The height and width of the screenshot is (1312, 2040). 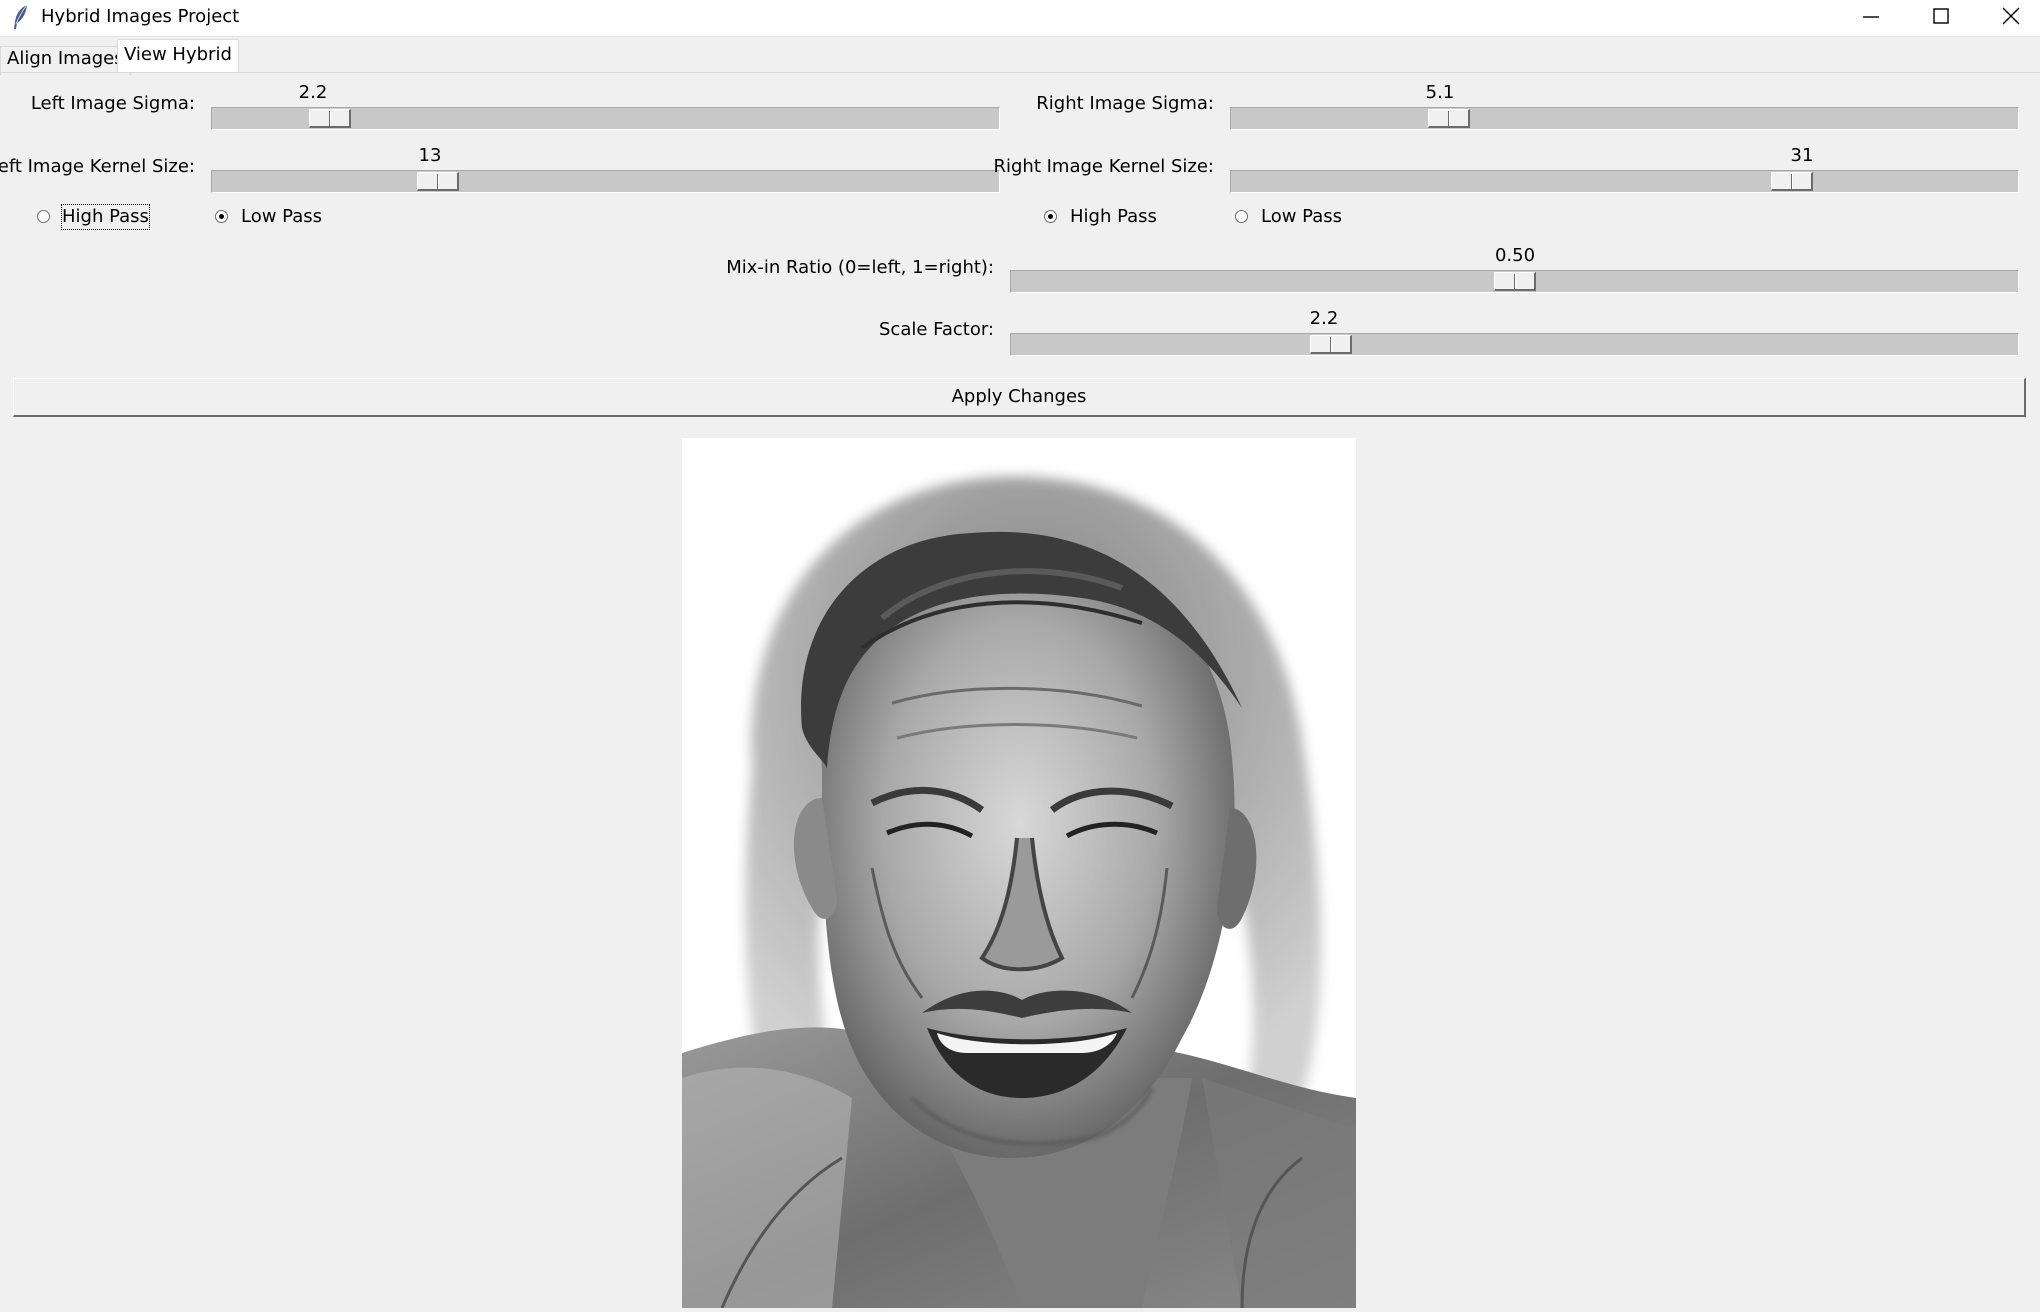 I want to click on right-sigma-label: Right Image Sigma:, so click(x=1125, y=103).